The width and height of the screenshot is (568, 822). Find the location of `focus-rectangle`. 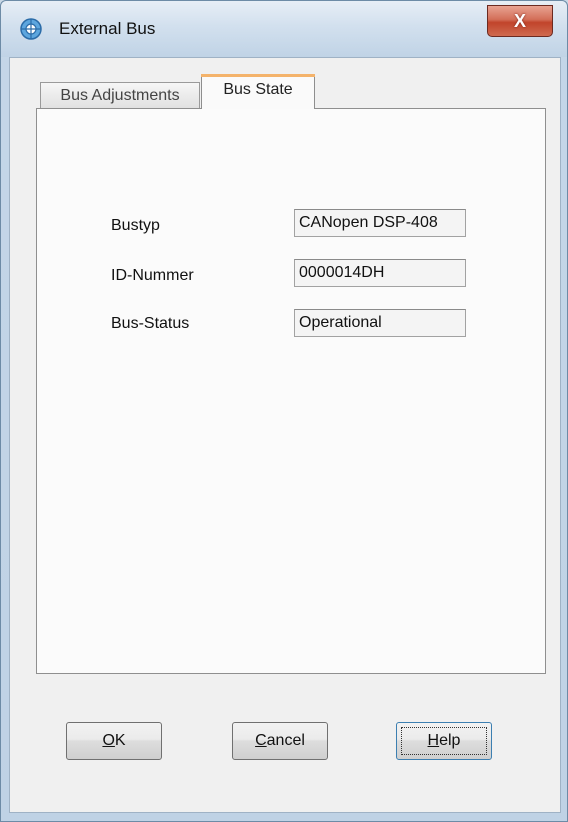

focus-rectangle is located at coordinates (444, 741).